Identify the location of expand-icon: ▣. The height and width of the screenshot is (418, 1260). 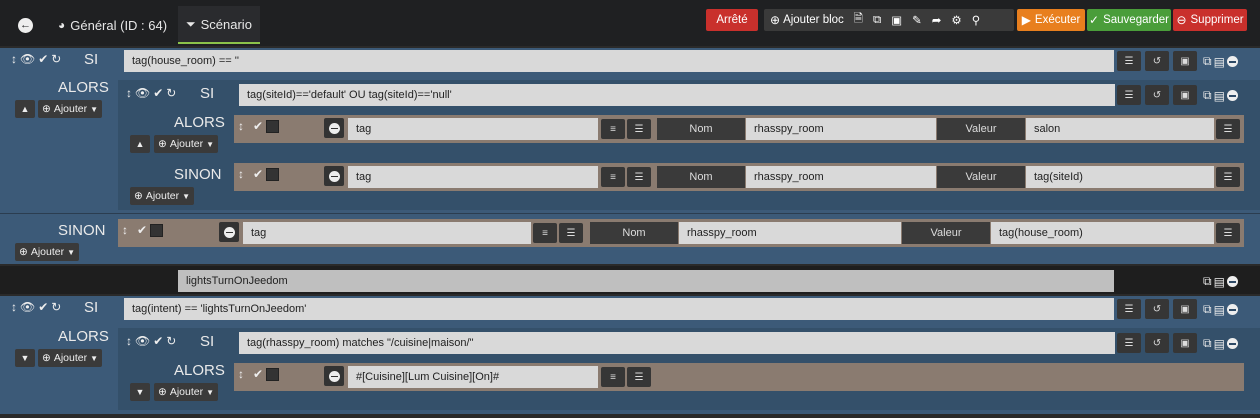
(896, 20).